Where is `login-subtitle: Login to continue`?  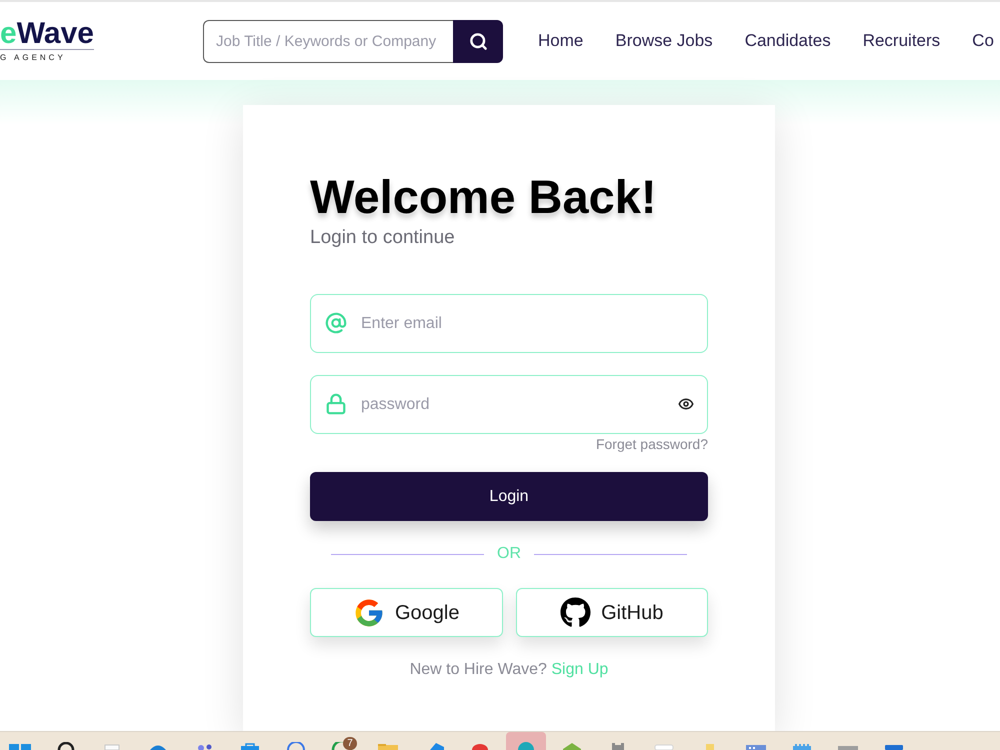 login-subtitle: Login to continue is located at coordinates (383, 238).